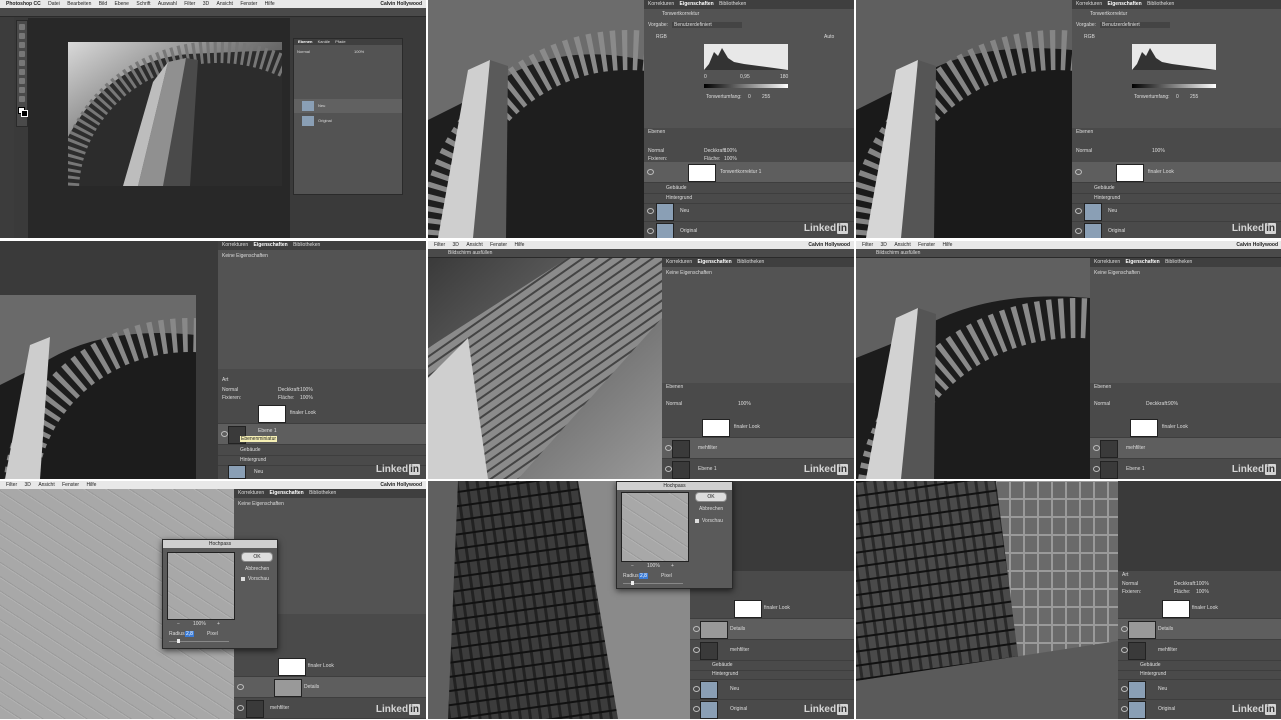 This screenshot has height=720, width=1281. What do you see at coordinates (22, 54) in the screenshot?
I see `quick-select-tool-icon` at bounding box center [22, 54].